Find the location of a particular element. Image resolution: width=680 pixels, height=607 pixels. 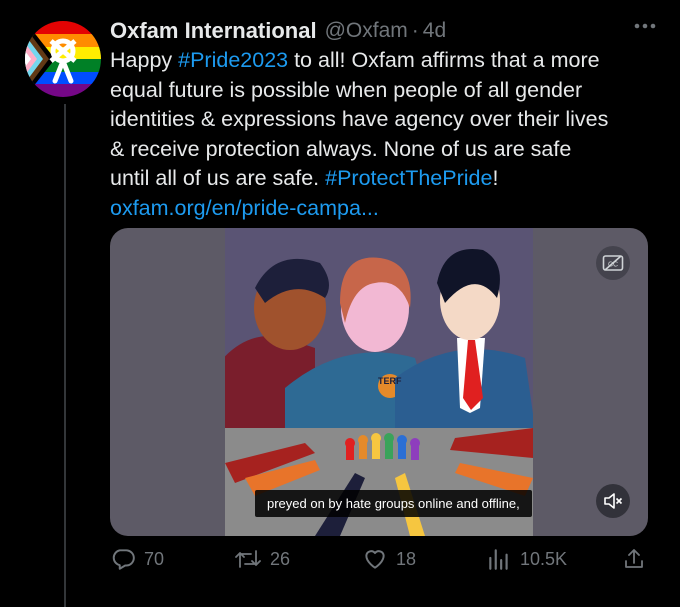

tweet-actions: 70 26 18 10.5K is located at coordinates (380, 562).